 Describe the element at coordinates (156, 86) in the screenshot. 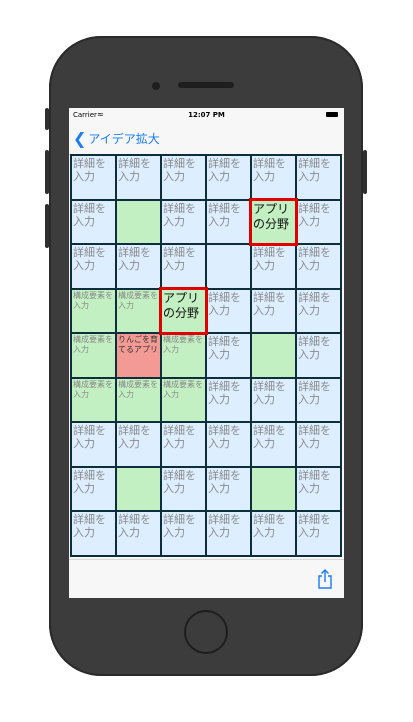

I see `front-camera` at that location.